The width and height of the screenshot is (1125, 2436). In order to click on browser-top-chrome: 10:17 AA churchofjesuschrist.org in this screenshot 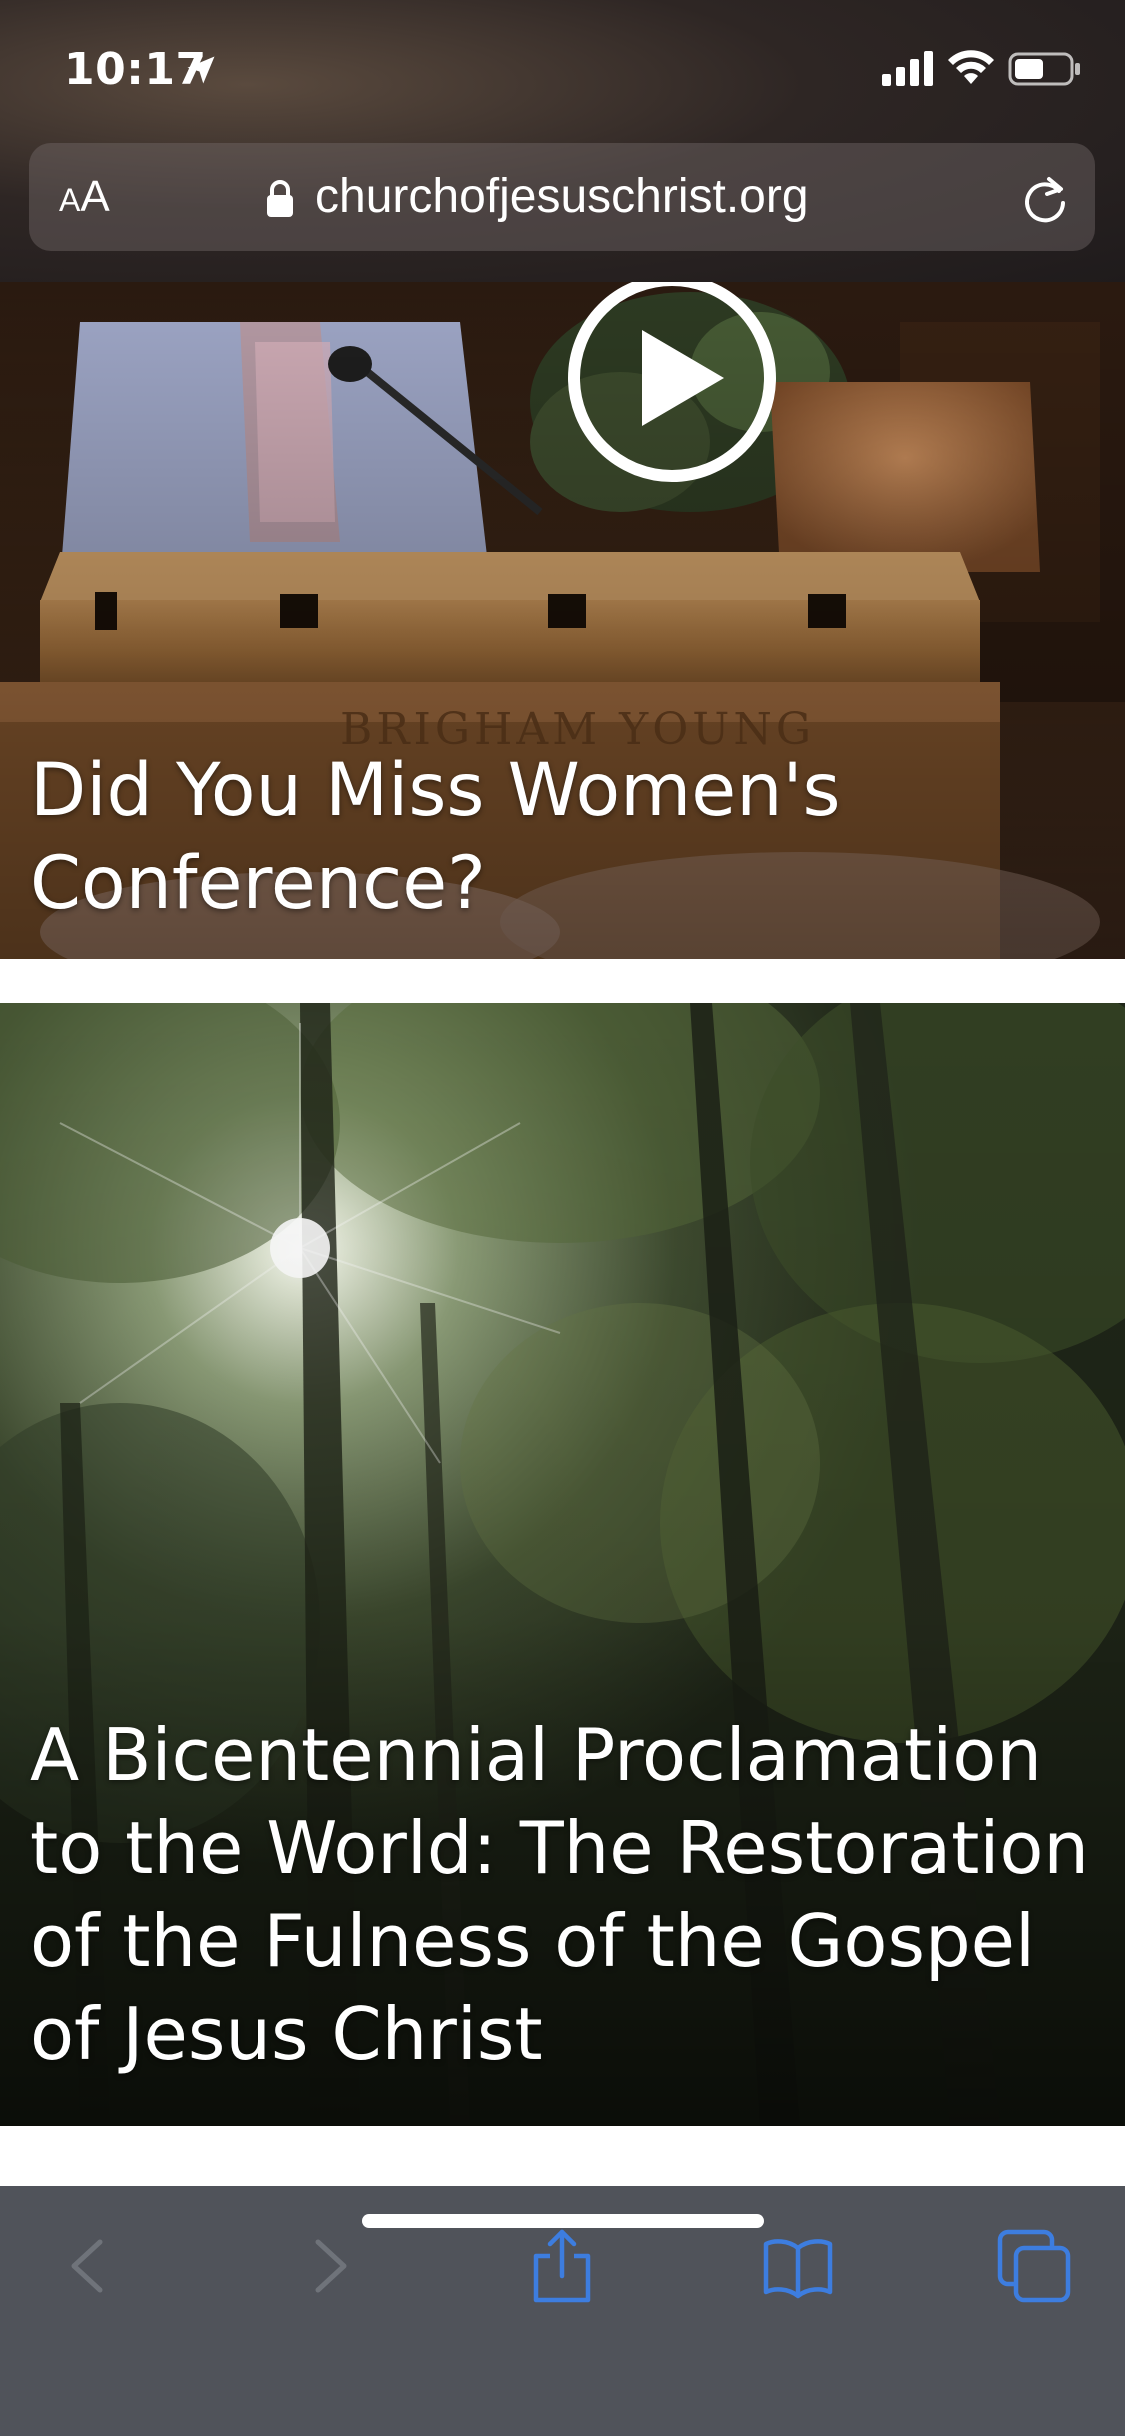, I will do `click(562, 141)`.